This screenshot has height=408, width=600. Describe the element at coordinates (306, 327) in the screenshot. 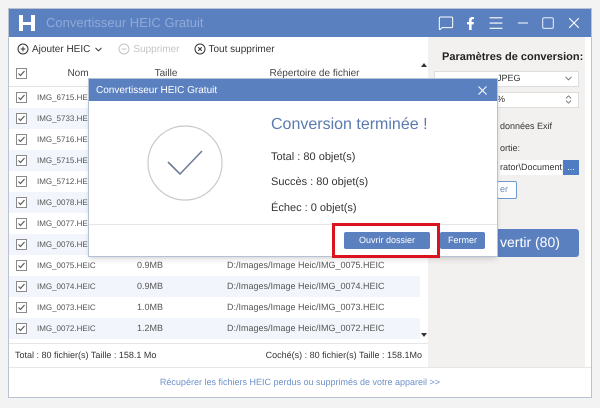

I see `table-cell: D:/Images/Image Heic/IMG_0072.HEIC` at that location.